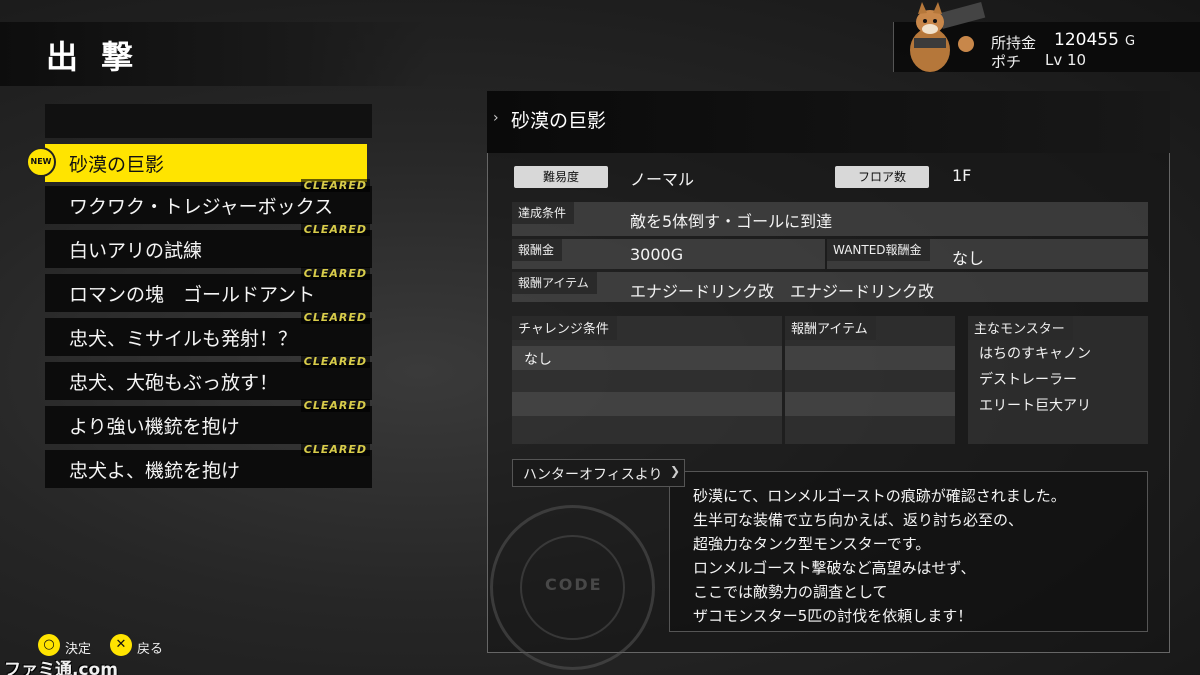  I want to click on mission-label: 忠犬、ミサイルも発射！？, so click(183, 339).